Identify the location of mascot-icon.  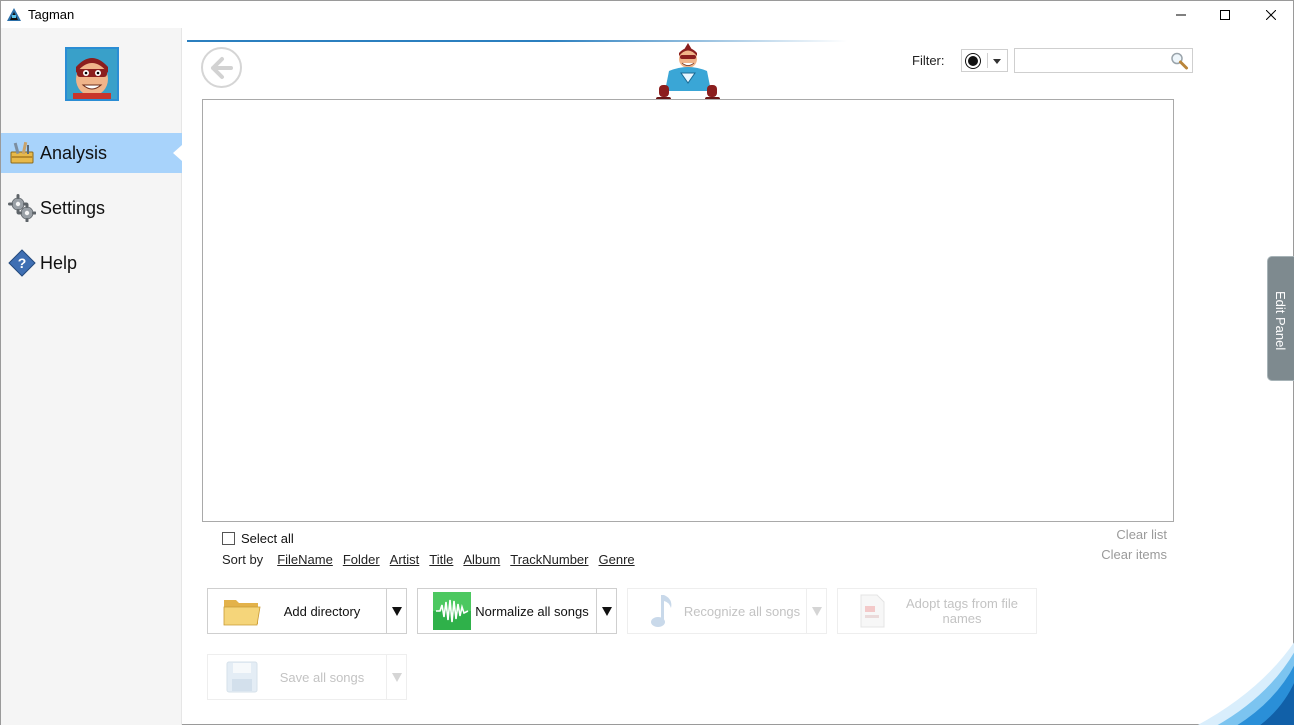
(688, 73).